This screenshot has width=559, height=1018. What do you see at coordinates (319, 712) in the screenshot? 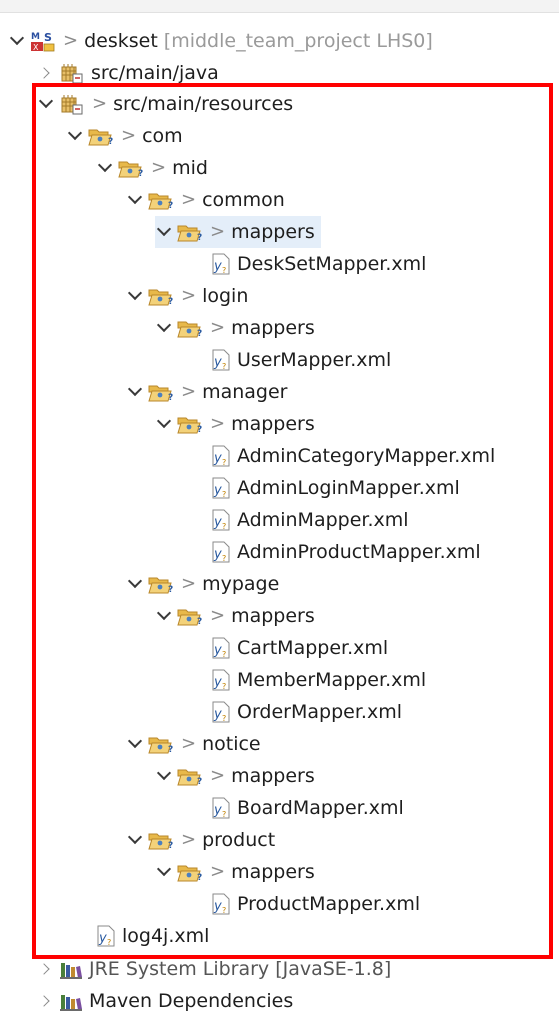
I see `file-label: OrderMapper.xml` at bounding box center [319, 712].